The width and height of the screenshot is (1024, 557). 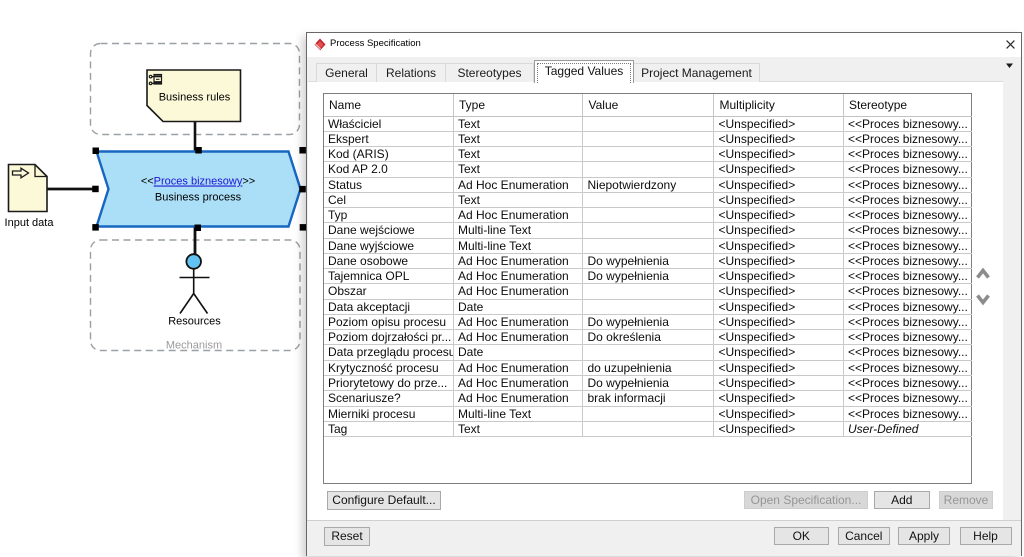 What do you see at coordinates (195, 98) in the screenshot?
I see `svg-text: Business rules` at bounding box center [195, 98].